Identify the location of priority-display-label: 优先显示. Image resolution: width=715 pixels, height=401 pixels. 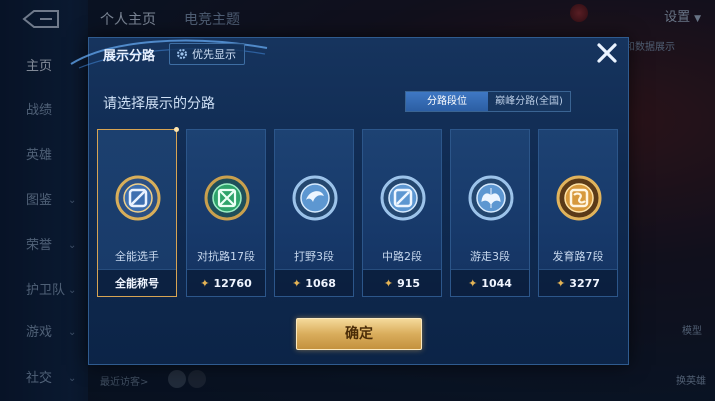
(214, 54).